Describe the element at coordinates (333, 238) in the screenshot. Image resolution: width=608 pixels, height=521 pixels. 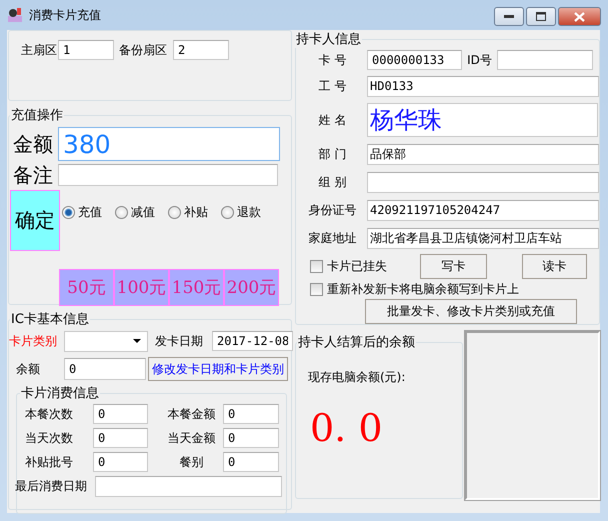
I see `field-label: 家庭地址` at that location.